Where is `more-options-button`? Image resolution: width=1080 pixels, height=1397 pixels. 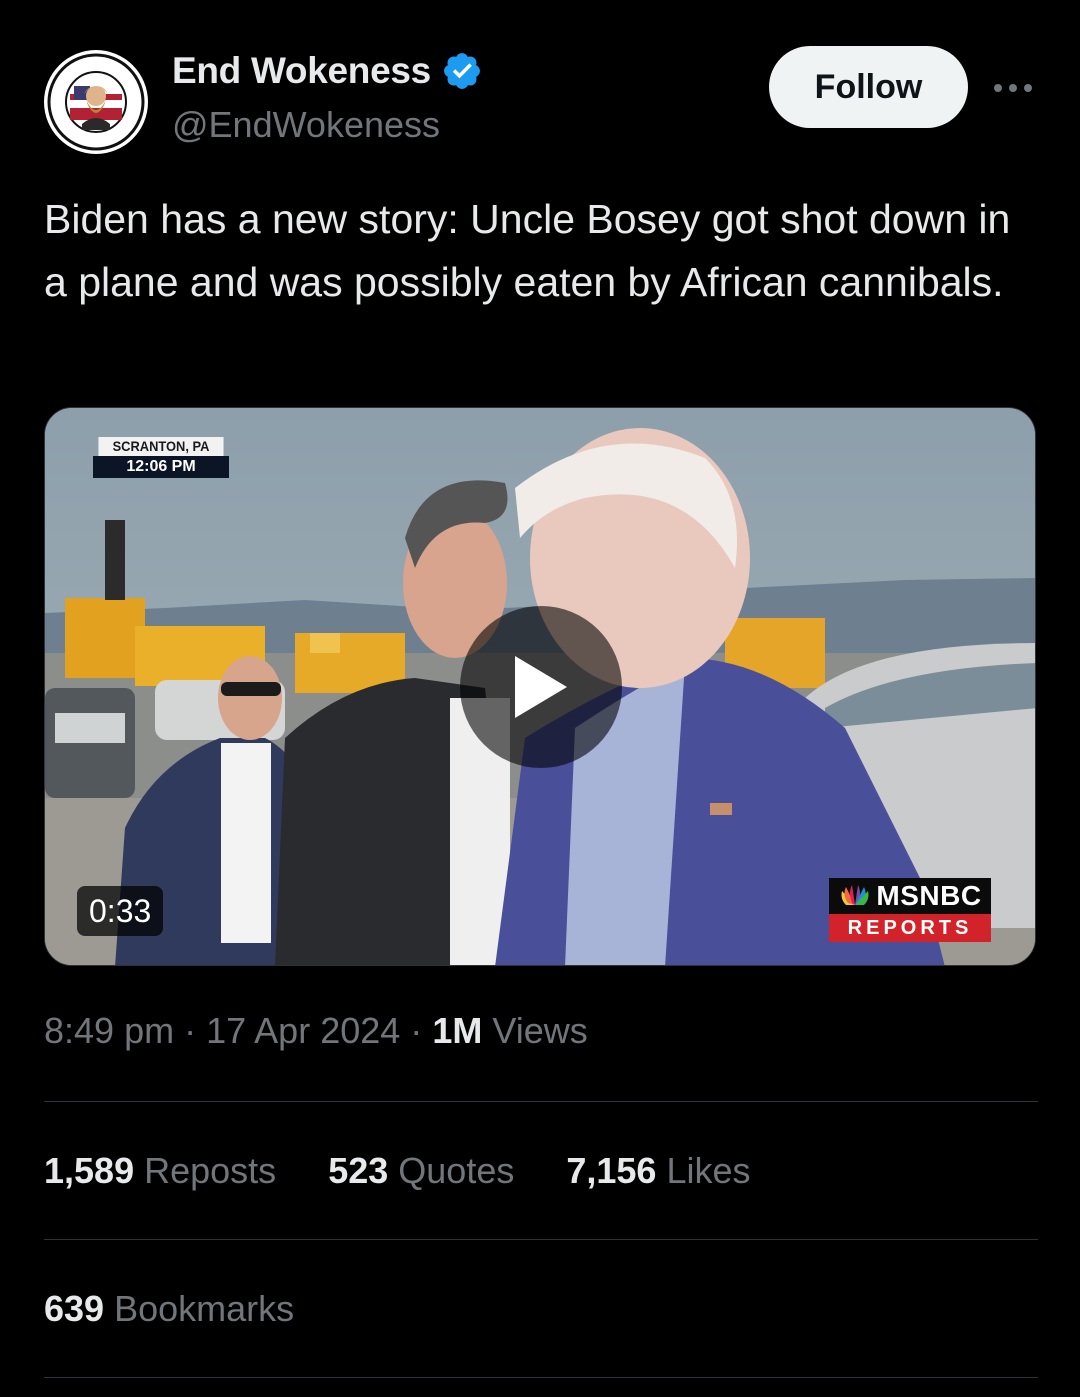 more-options-button is located at coordinates (1013, 88).